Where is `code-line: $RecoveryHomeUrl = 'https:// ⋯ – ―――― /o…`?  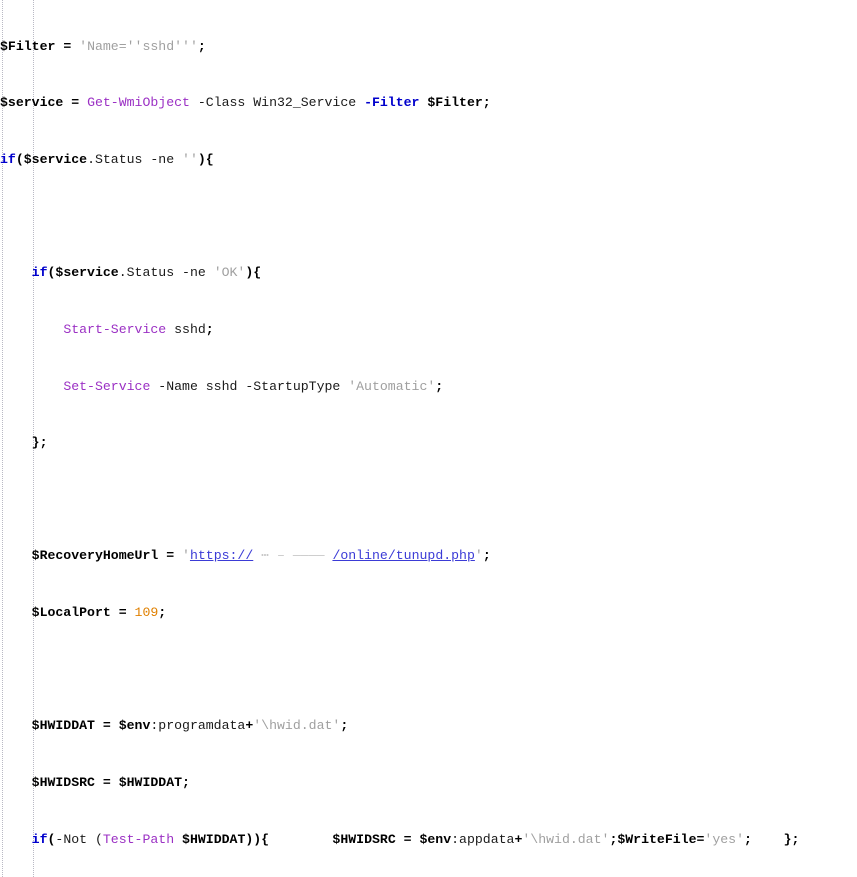
code-line: $RecoveryHomeUrl = 'https:// ⋯ – ―――― /o… is located at coordinates (428, 556).